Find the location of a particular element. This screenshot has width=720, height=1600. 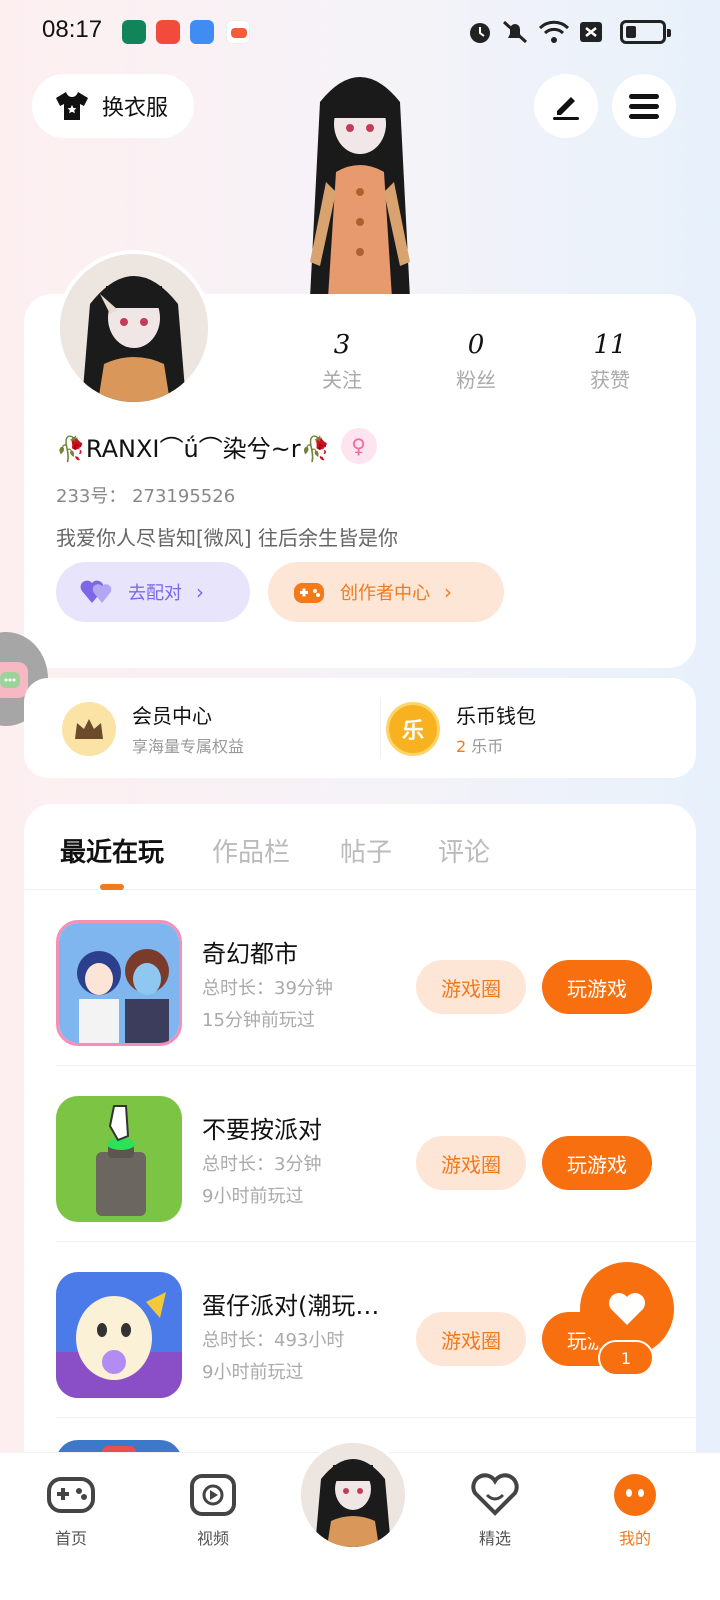

wallet-entry: 乐 乐币钱包 2 乐币 is located at coordinates (461, 728).